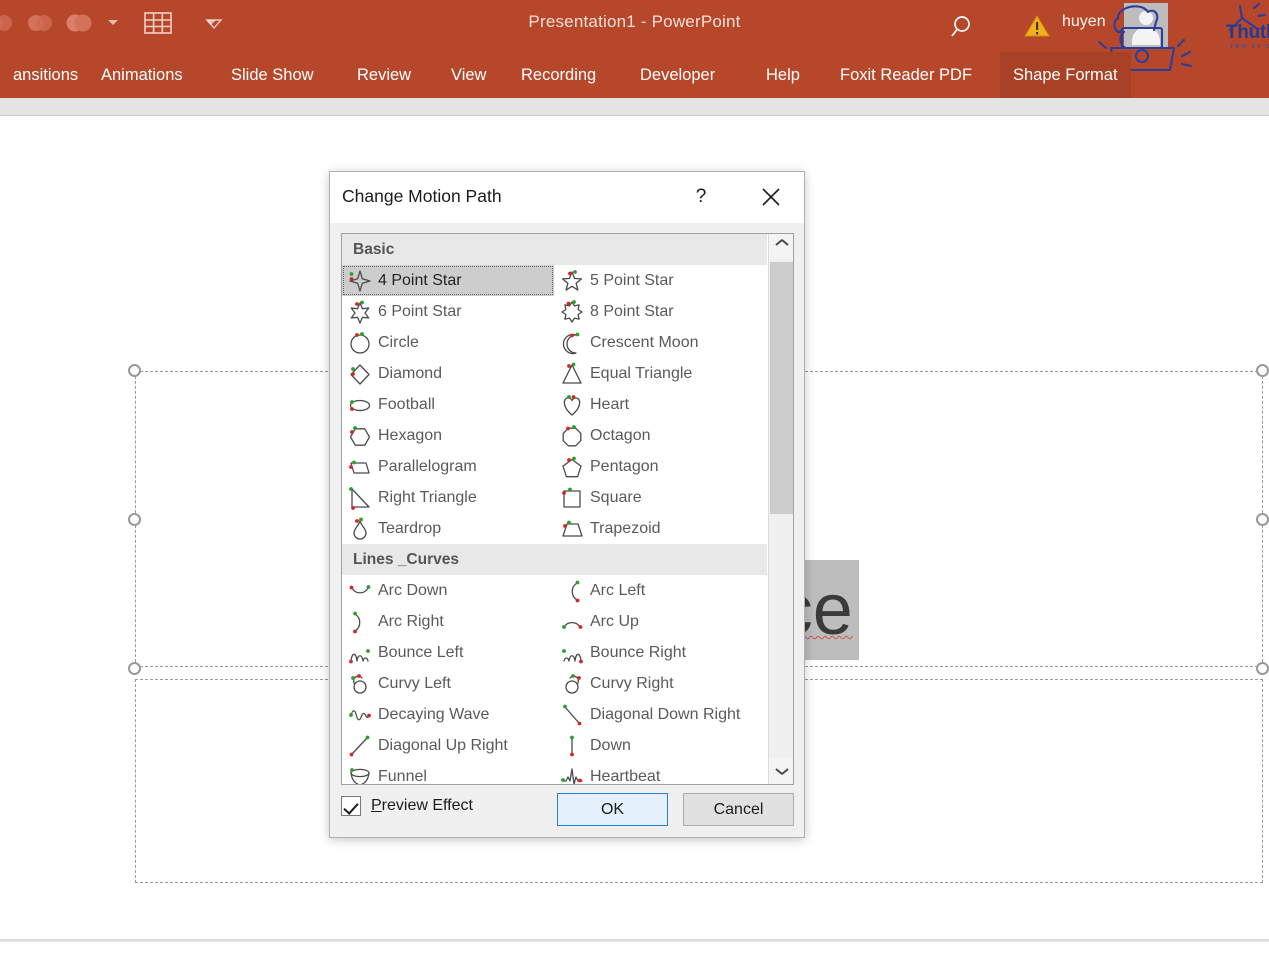 The width and height of the screenshot is (1269, 969). What do you see at coordinates (660, 621) in the screenshot?
I see `motion-path-item-arc-up: Arc Up` at bounding box center [660, 621].